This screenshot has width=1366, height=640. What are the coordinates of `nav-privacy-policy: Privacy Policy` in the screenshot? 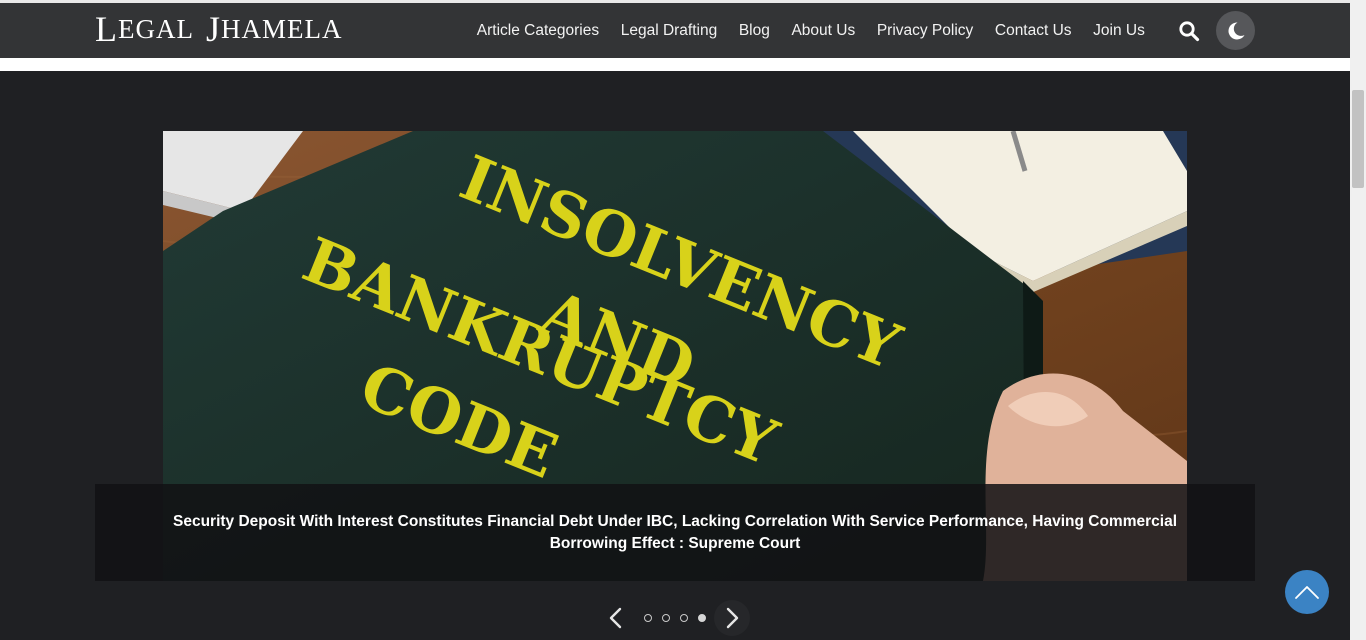 It's located at (925, 31).